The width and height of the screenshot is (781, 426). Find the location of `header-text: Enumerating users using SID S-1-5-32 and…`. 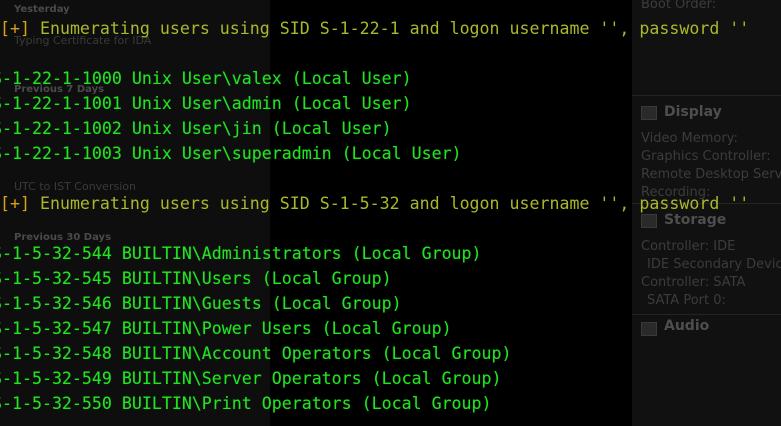

header-text: Enumerating users using SID S-1-5-32 and… is located at coordinates (389, 203).